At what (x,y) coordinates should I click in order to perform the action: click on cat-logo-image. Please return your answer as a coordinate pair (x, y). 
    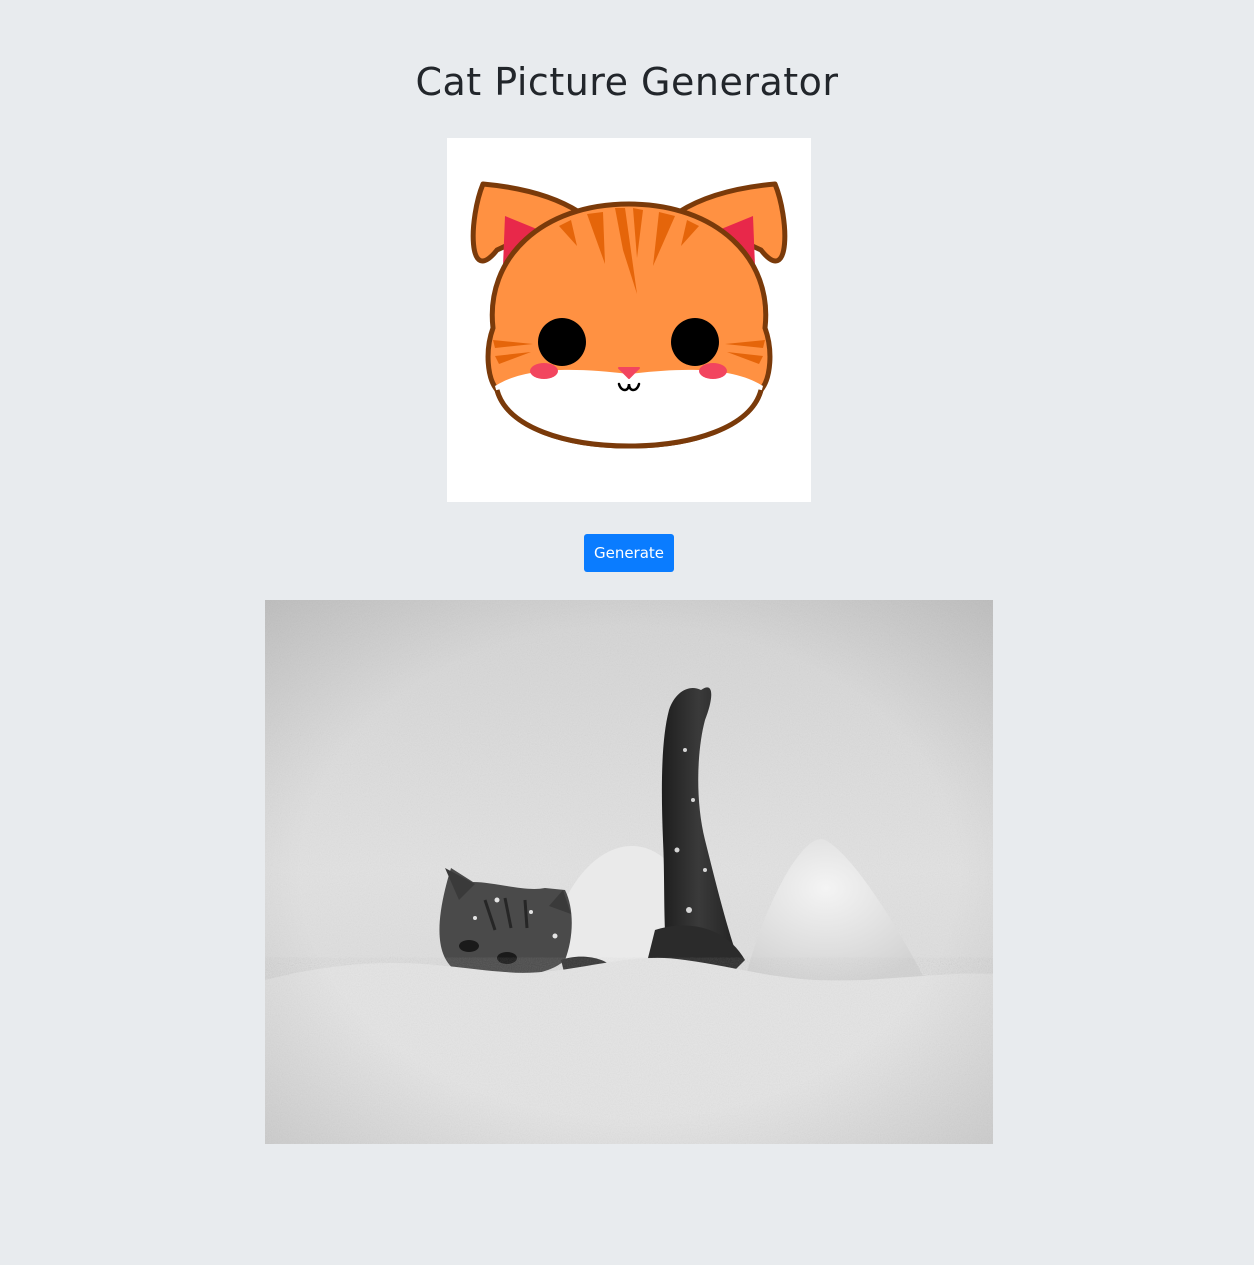
    Looking at the image, I should click on (629, 320).